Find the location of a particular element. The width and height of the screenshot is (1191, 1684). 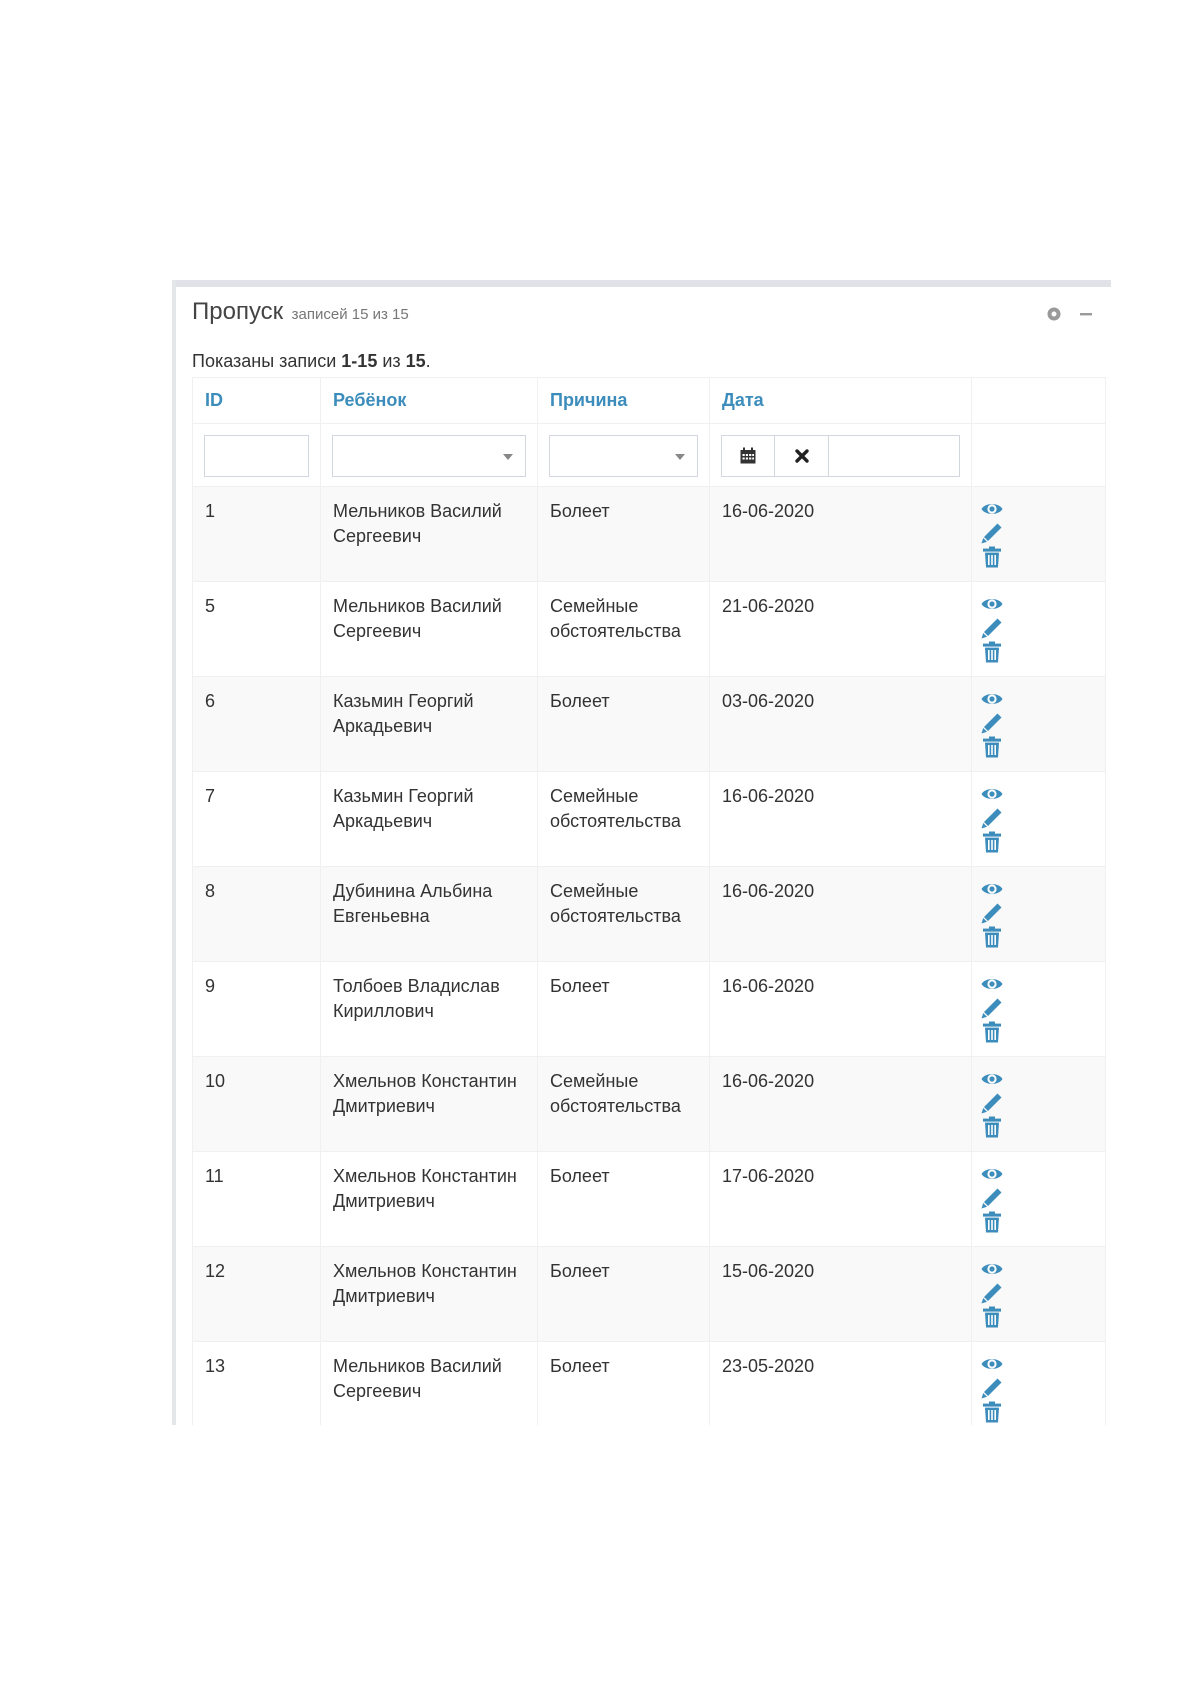

filter-cell-actions is located at coordinates (1038, 455).